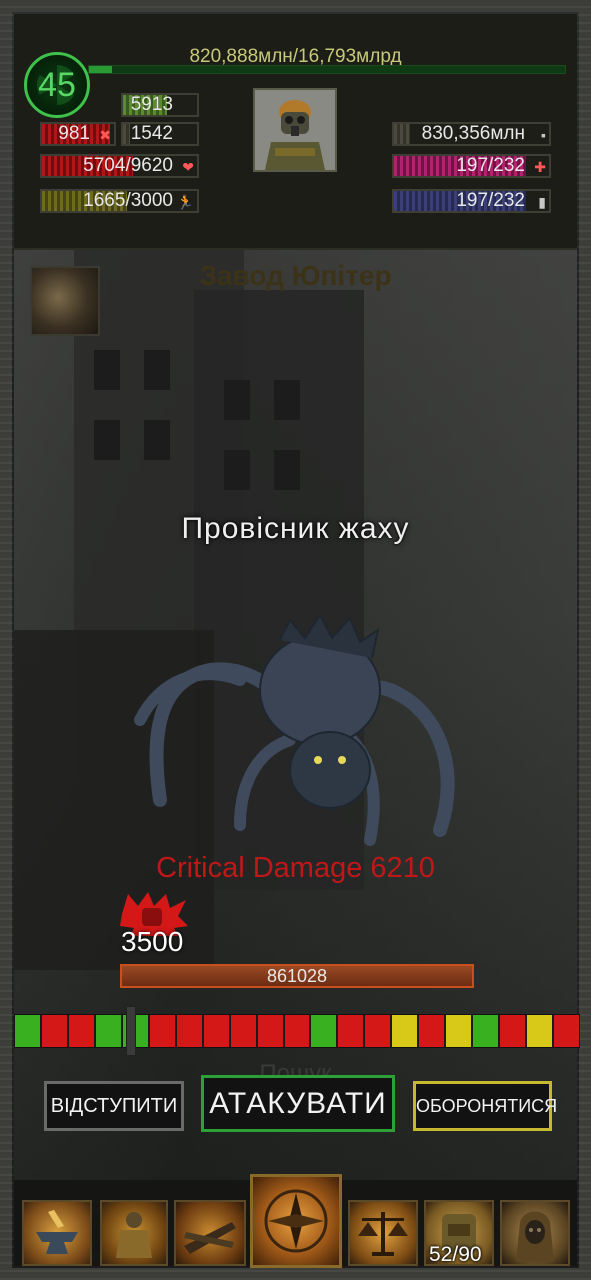 This screenshot has width=591, height=1280. What do you see at coordinates (455, 1254) in the screenshot?
I see `inventory-count: 52/90` at bounding box center [455, 1254].